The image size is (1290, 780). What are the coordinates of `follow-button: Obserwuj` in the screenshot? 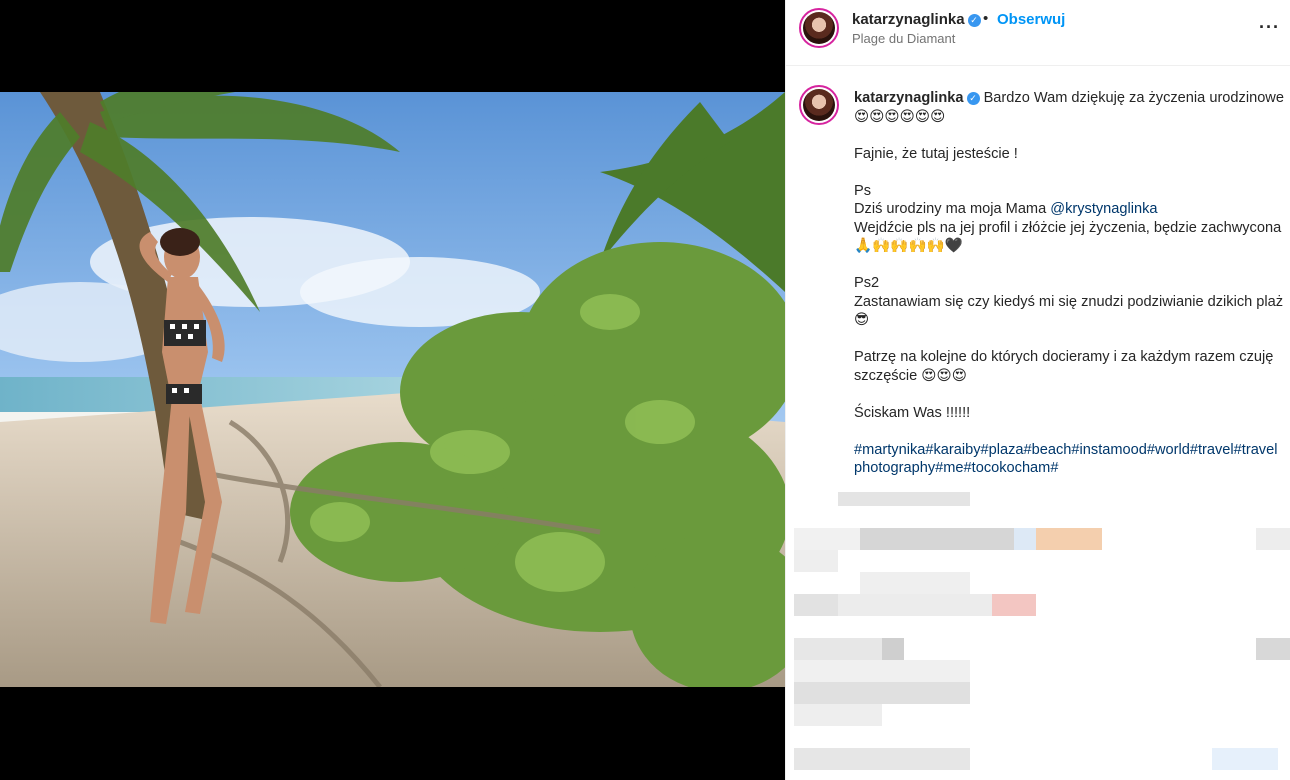 It's located at (1031, 19).